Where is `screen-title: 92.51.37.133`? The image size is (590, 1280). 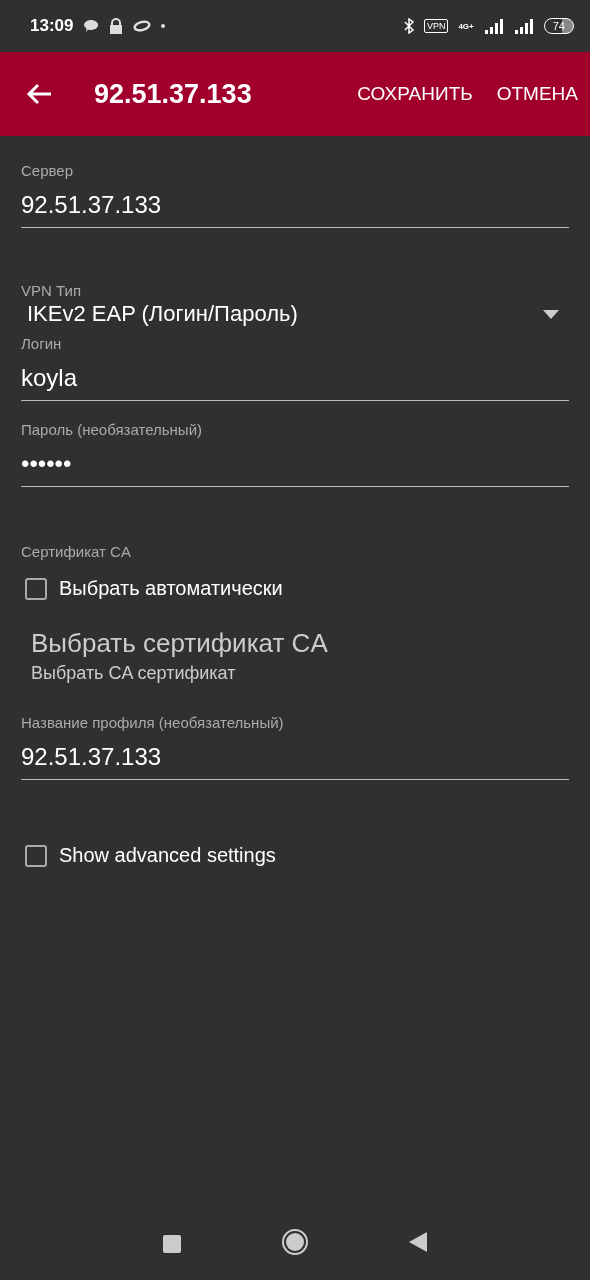
screen-title: 92.51.37.133 is located at coordinates (173, 94).